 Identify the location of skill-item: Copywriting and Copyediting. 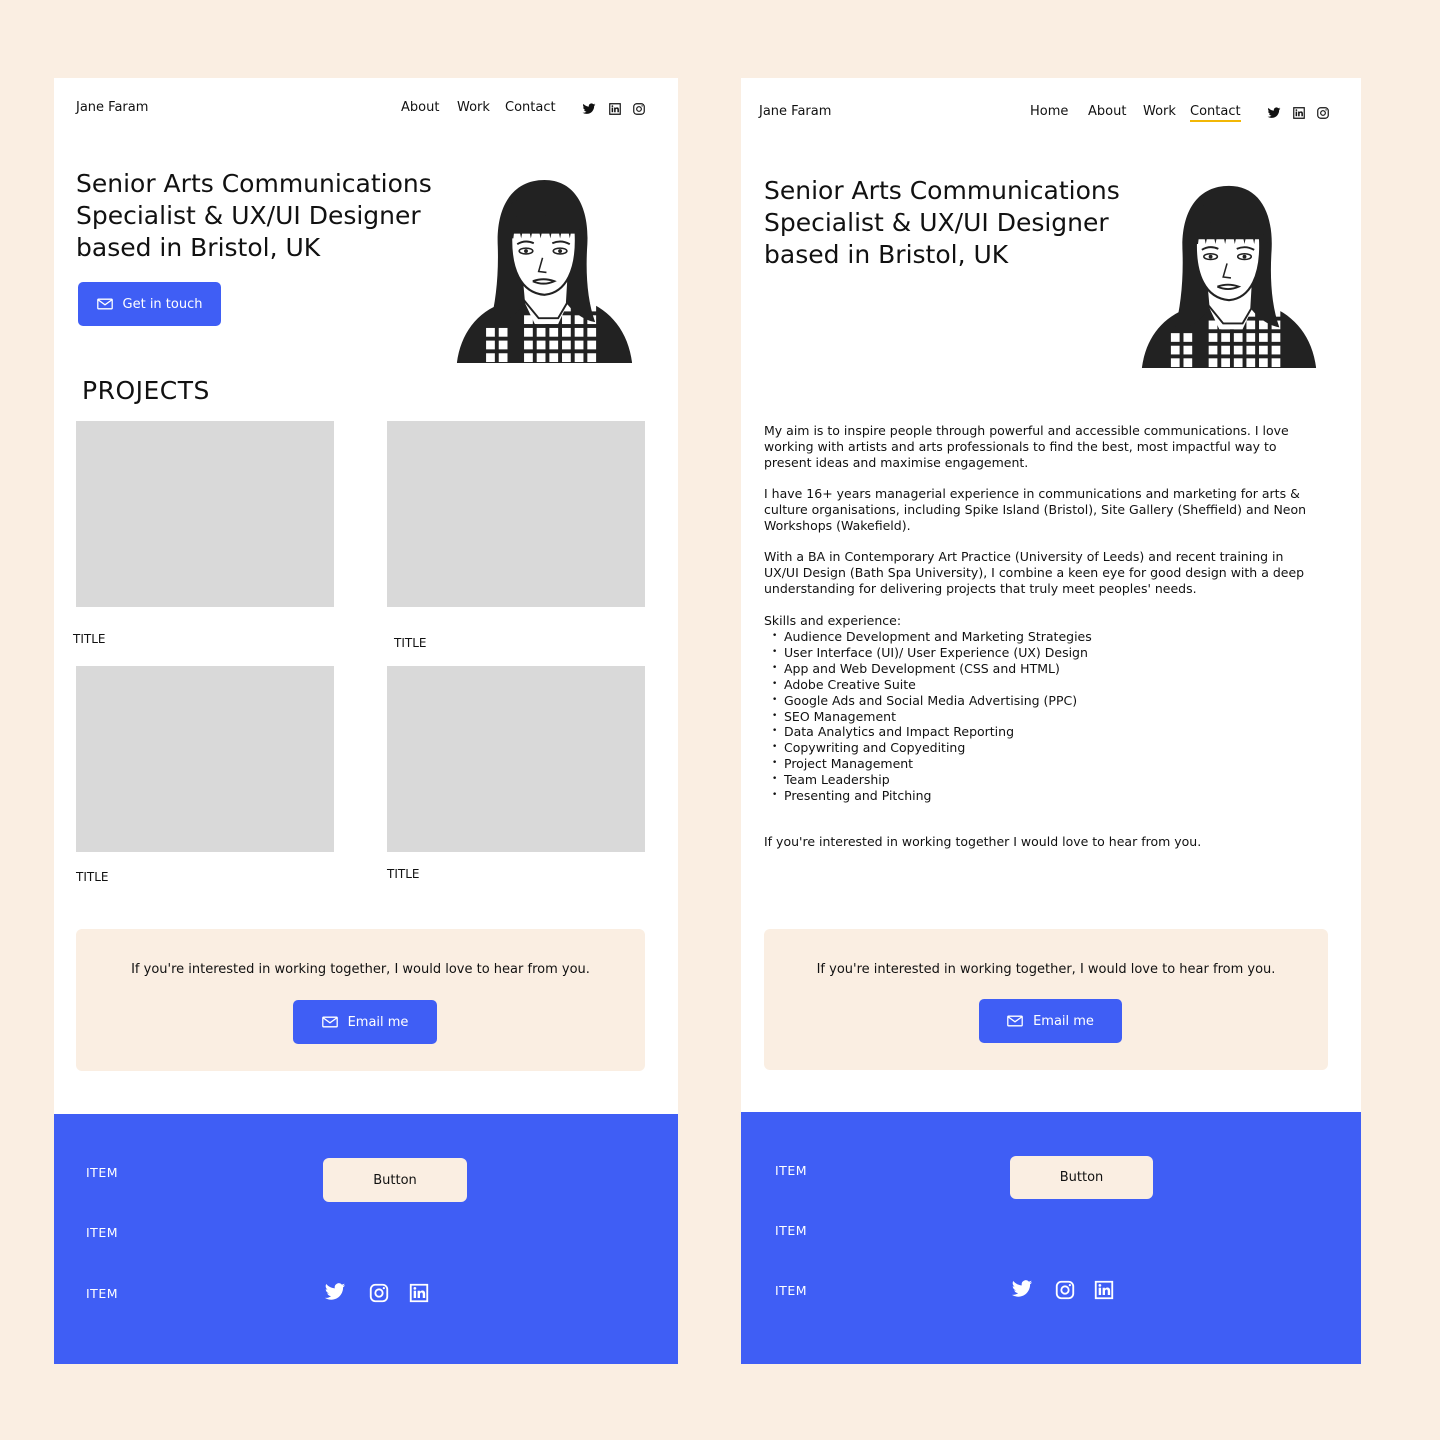
(1042, 748).